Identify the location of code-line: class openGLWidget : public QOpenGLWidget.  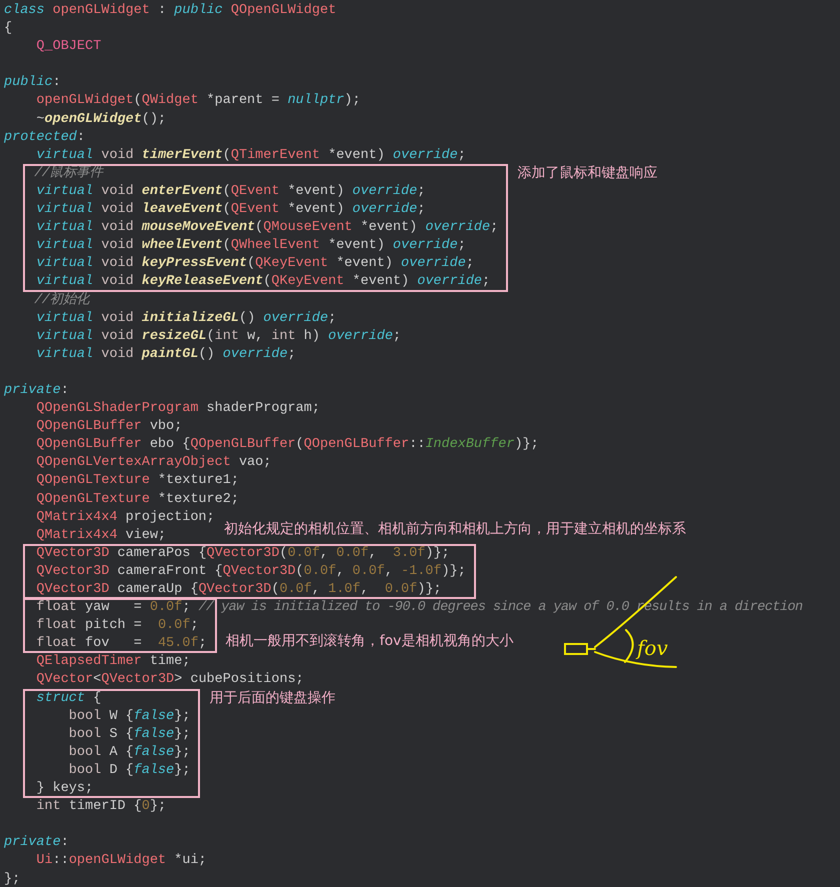
(170, 10).